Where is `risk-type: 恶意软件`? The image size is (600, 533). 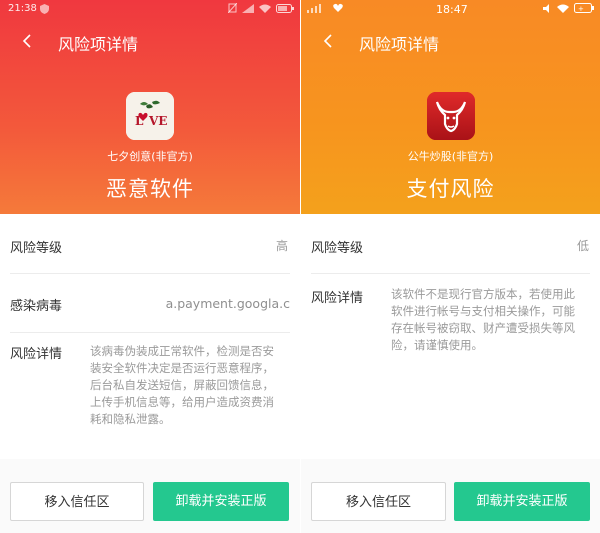 risk-type: 恶意软件 is located at coordinates (150, 189).